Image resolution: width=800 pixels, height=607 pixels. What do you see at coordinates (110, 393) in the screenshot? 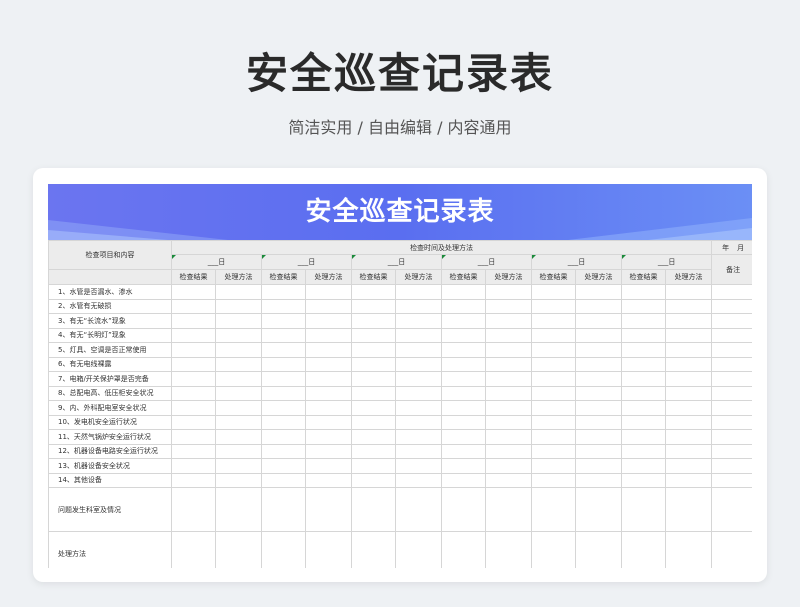
I see `item-label: 8、总配电高、低压柜安全状况` at bounding box center [110, 393].